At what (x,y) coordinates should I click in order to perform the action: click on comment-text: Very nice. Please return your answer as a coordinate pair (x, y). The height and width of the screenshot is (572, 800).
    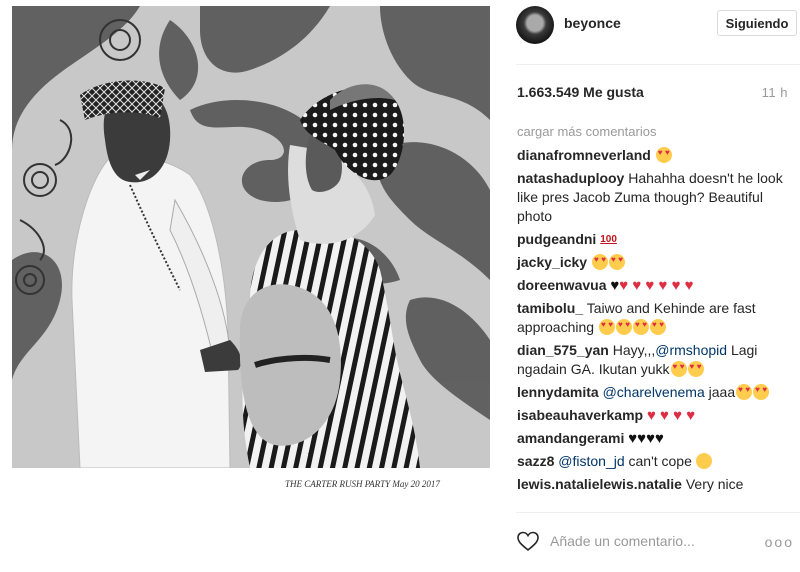
    Looking at the image, I should click on (714, 484).